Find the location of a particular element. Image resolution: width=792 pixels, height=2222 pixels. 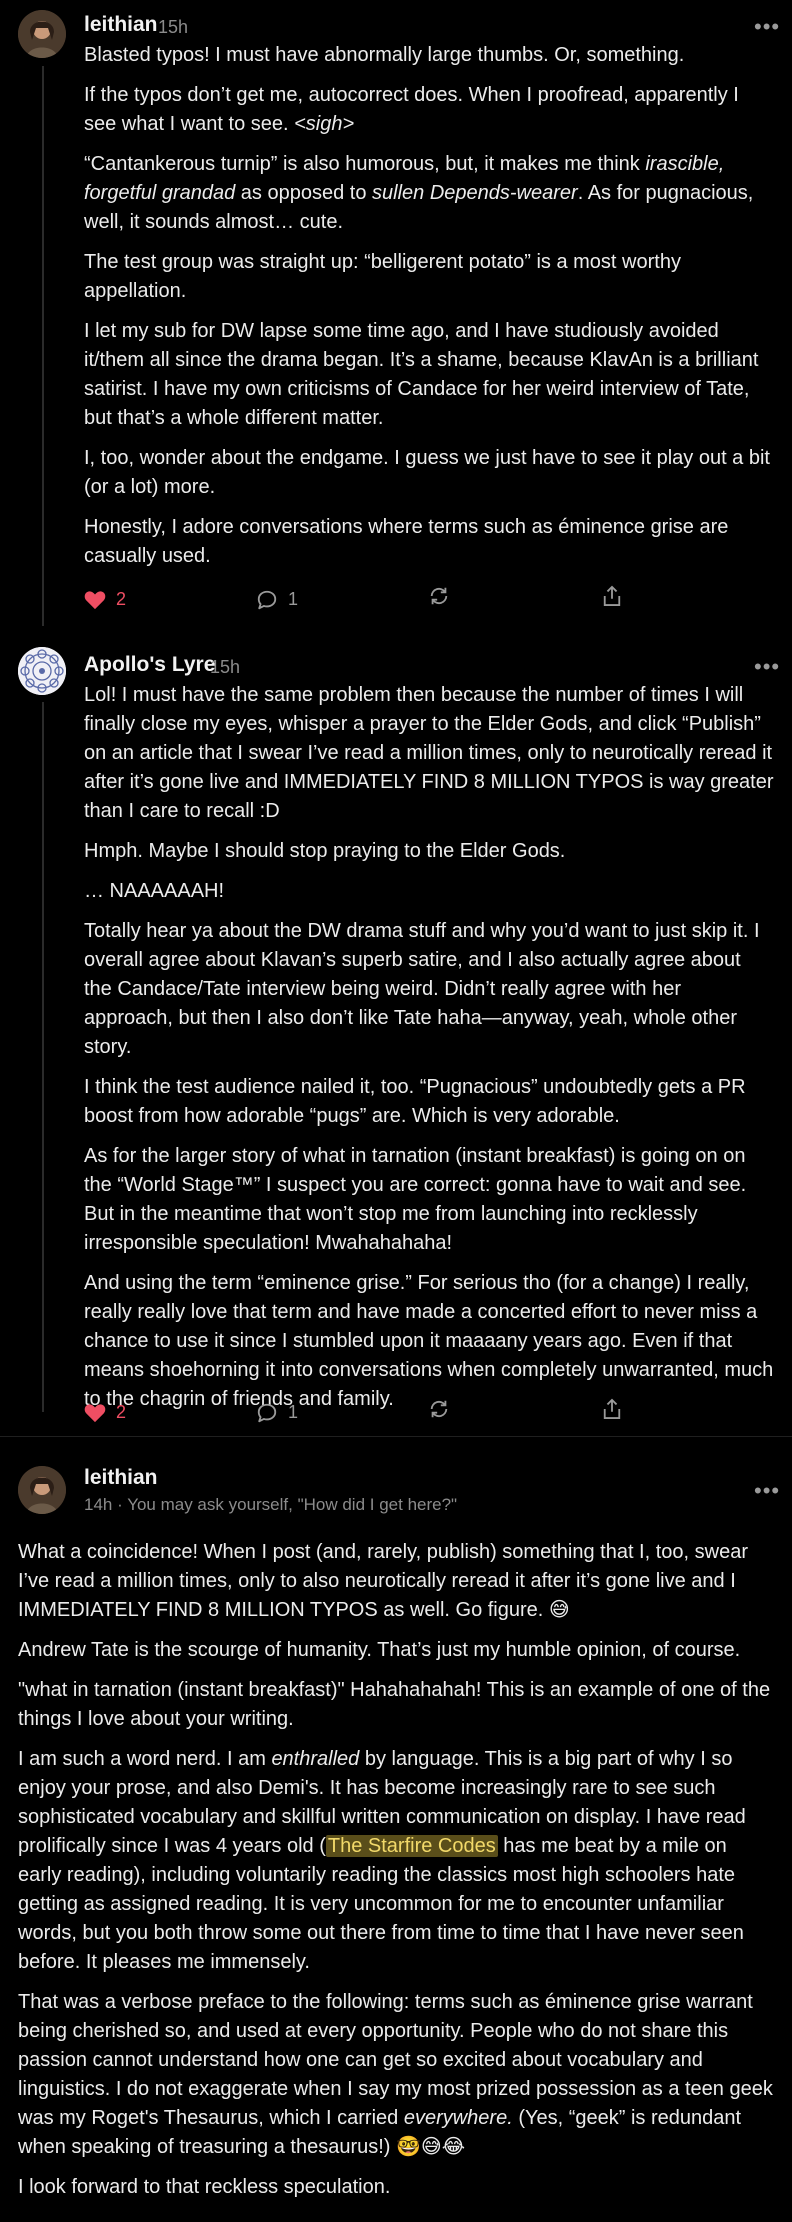

paragraph: … NAAAAAAH! is located at coordinates (154, 891).